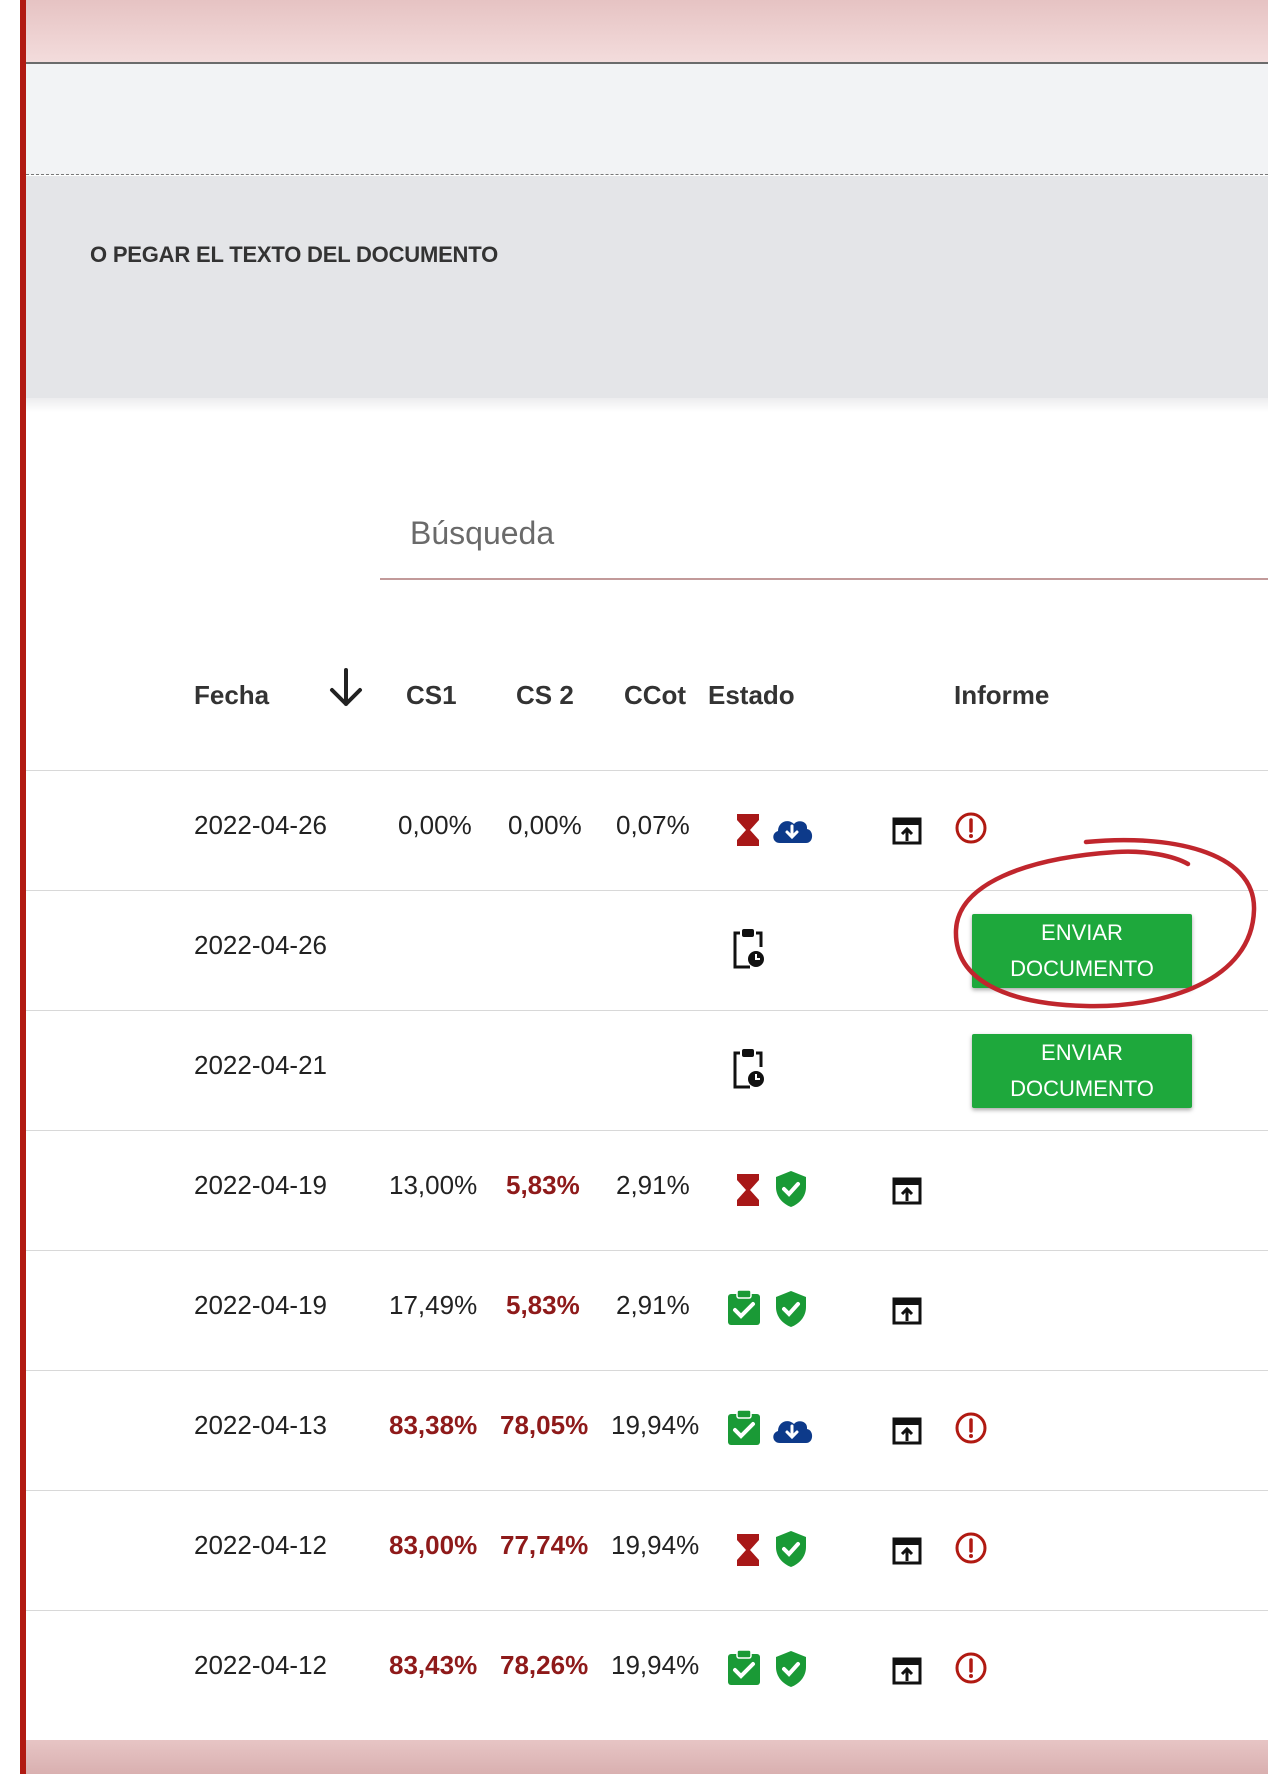  What do you see at coordinates (435, 825) in the screenshot?
I see `cs1-cell: 0,00%` at bounding box center [435, 825].